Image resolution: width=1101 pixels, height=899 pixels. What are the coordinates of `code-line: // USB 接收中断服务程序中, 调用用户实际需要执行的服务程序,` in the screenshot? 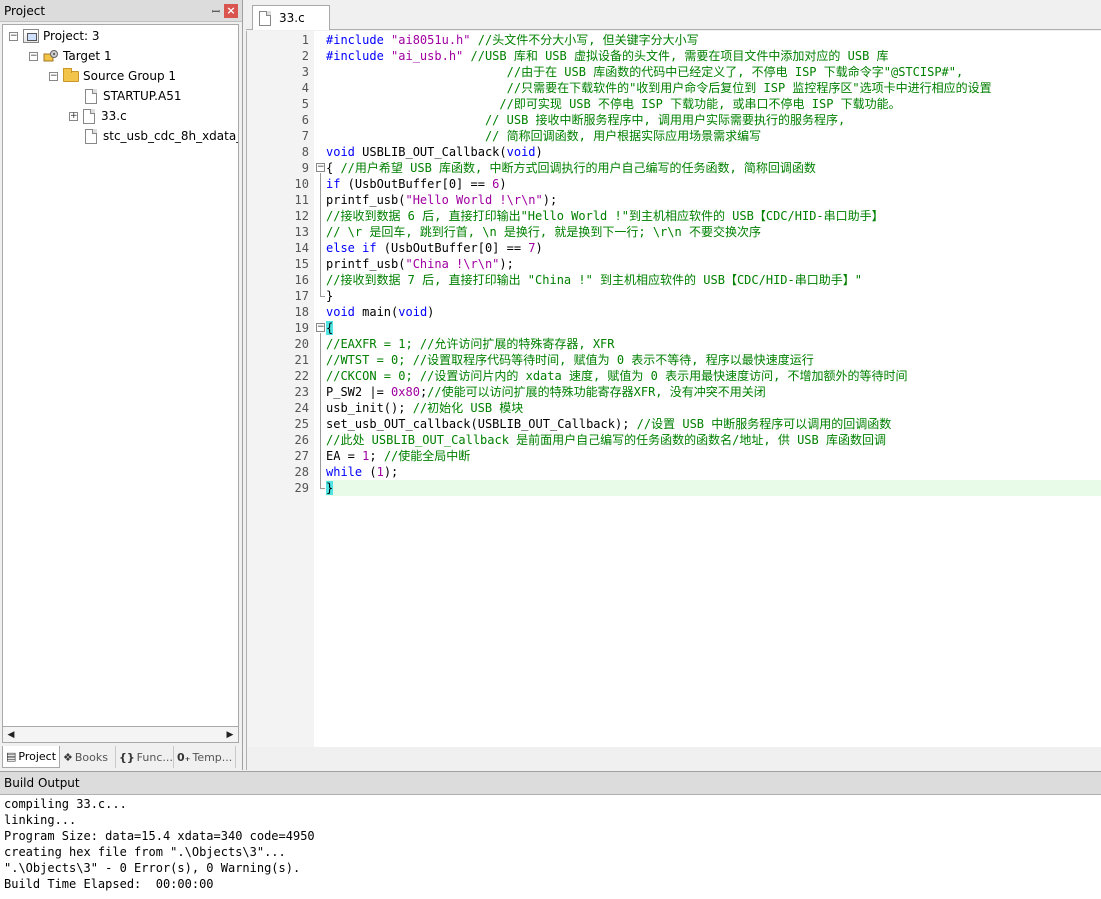 It's located at (713, 120).